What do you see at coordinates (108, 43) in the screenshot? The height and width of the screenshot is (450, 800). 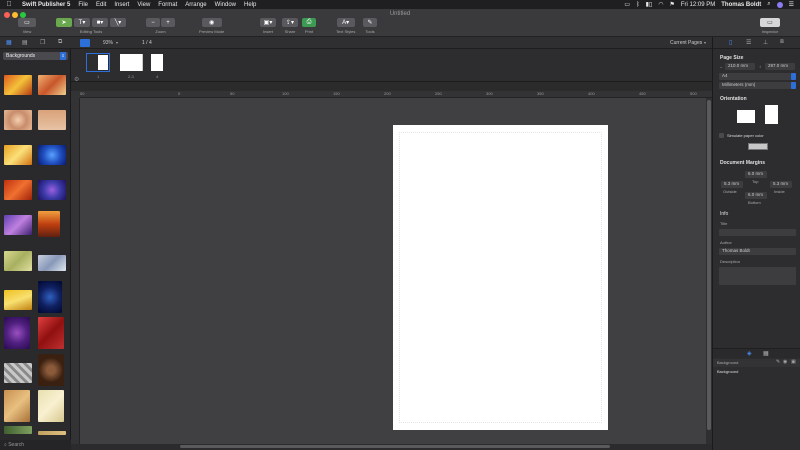 I see `zoom-value: 93%` at bounding box center [108, 43].